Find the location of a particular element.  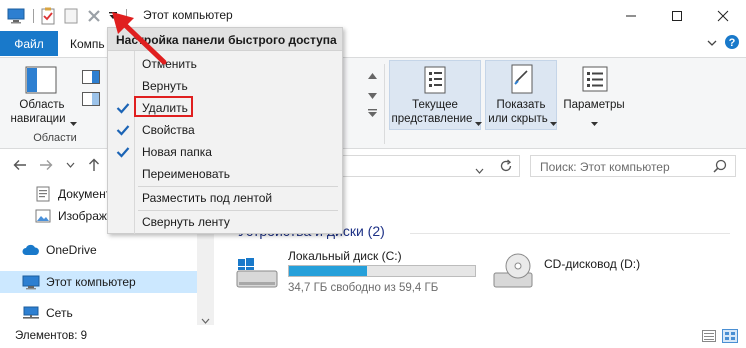

menu-item-label: Разместить под лентой is located at coordinates (207, 198).